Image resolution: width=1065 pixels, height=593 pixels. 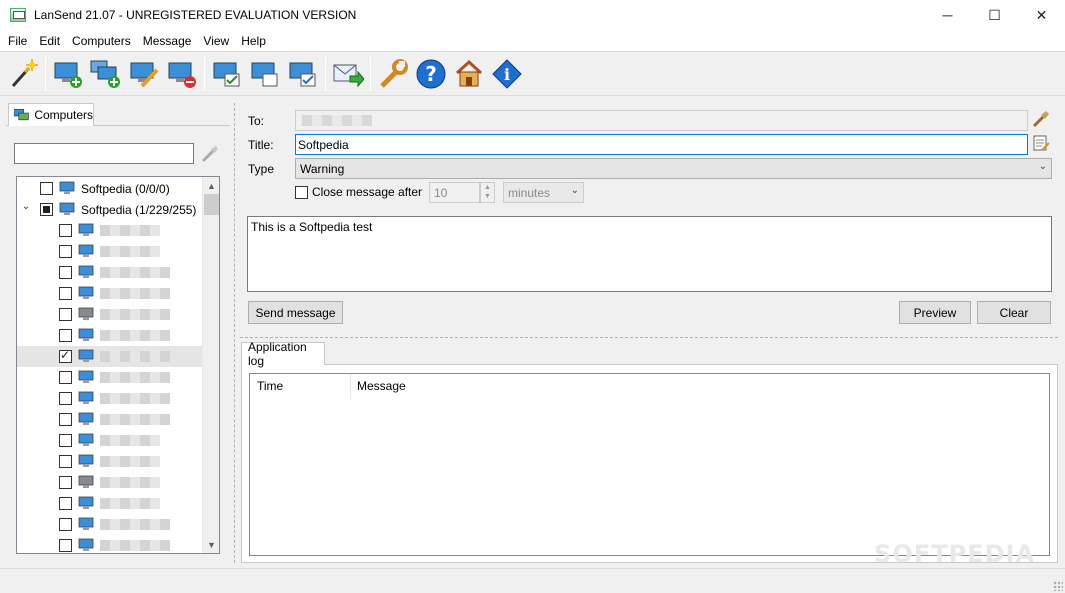 What do you see at coordinates (17, 41) in the screenshot?
I see `menu-file: File` at bounding box center [17, 41].